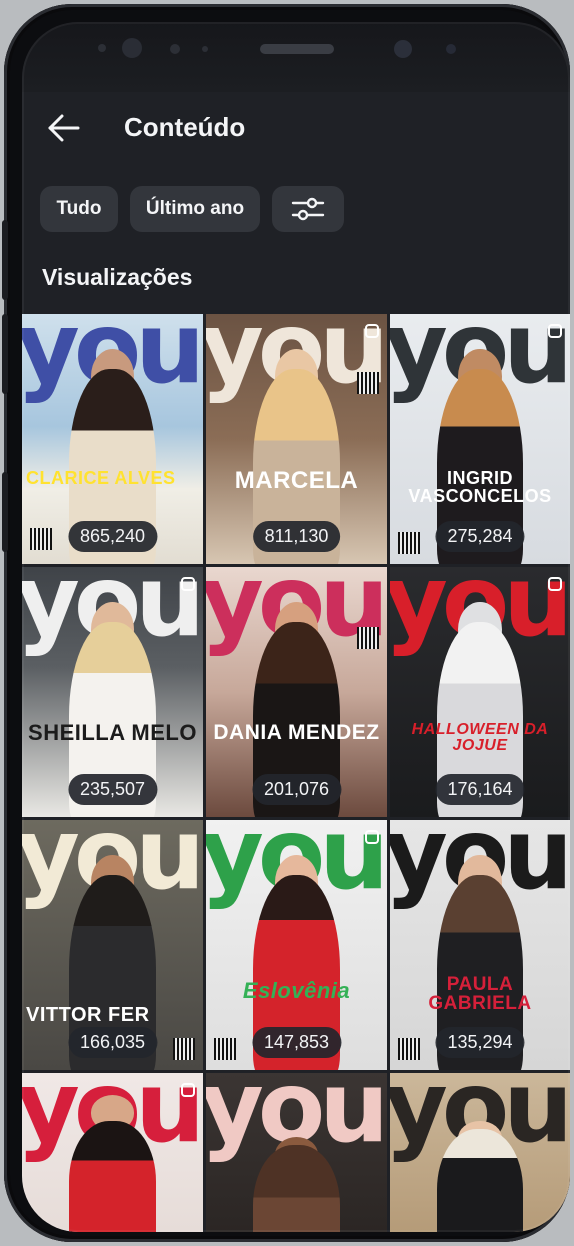 The height and width of the screenshot is (1246, 574). What do you see at coordinates (480, 789) in the screenshot?
I see `view-count-badge: 176,164` at bounding box center [480, 789].